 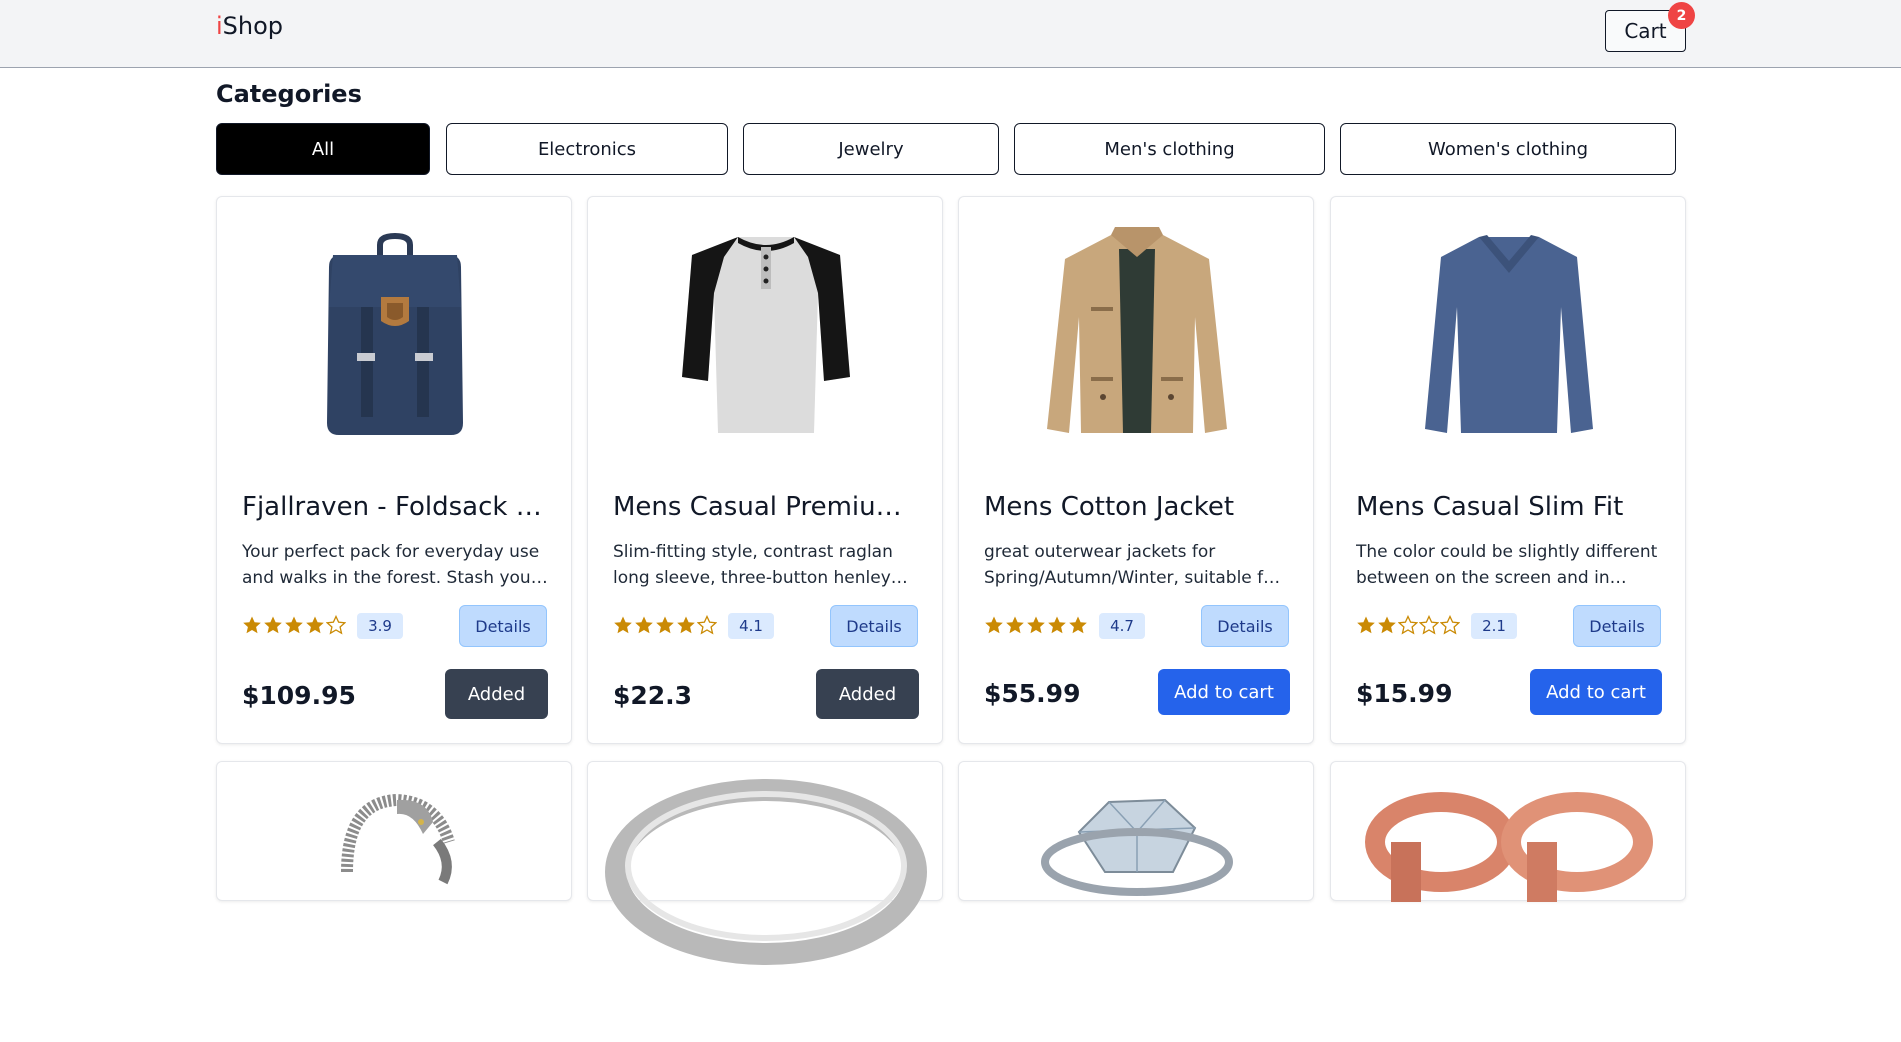 I want to click on brand-logo: iShop, so click(x=249, y=26).